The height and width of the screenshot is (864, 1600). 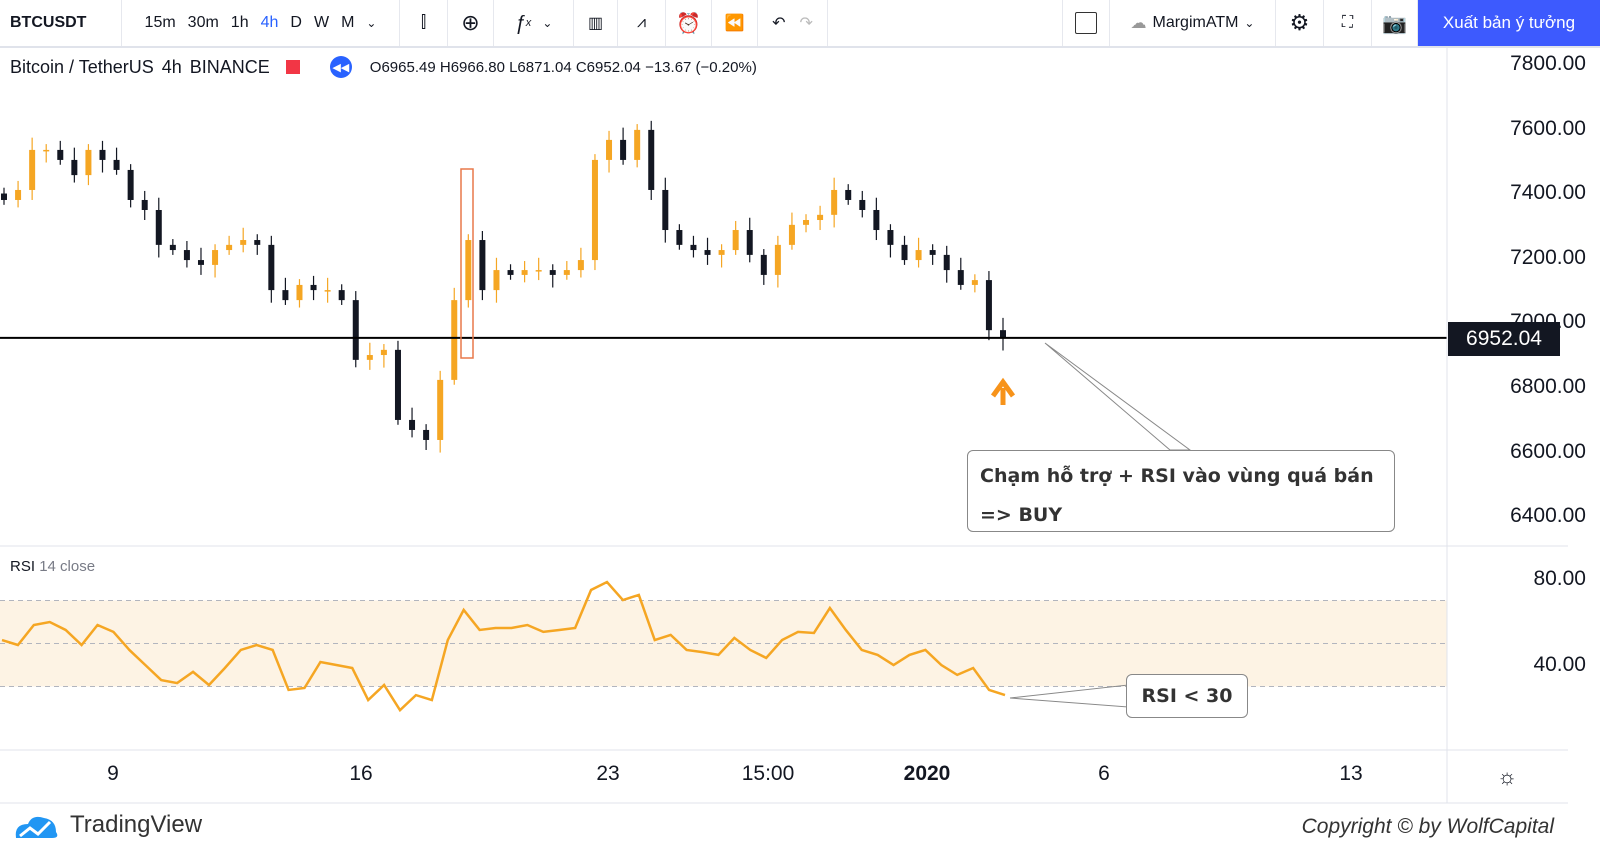 What do you see at coordinates (1177, 476) in the screenshot?
I see `note-line-1: Chạm hỗ trợ + RSI vào vùng quá bán` at bounding box center [1177, 476].